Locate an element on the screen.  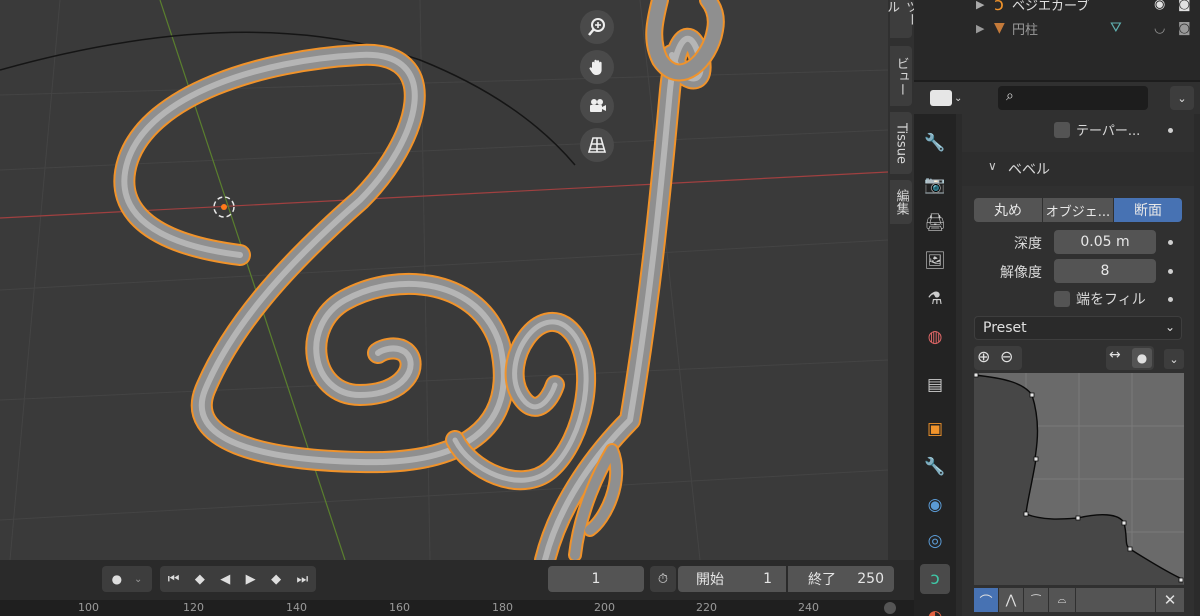
curve-options-chevron-icon: ⌄ is located at coordinates (1174, 359).